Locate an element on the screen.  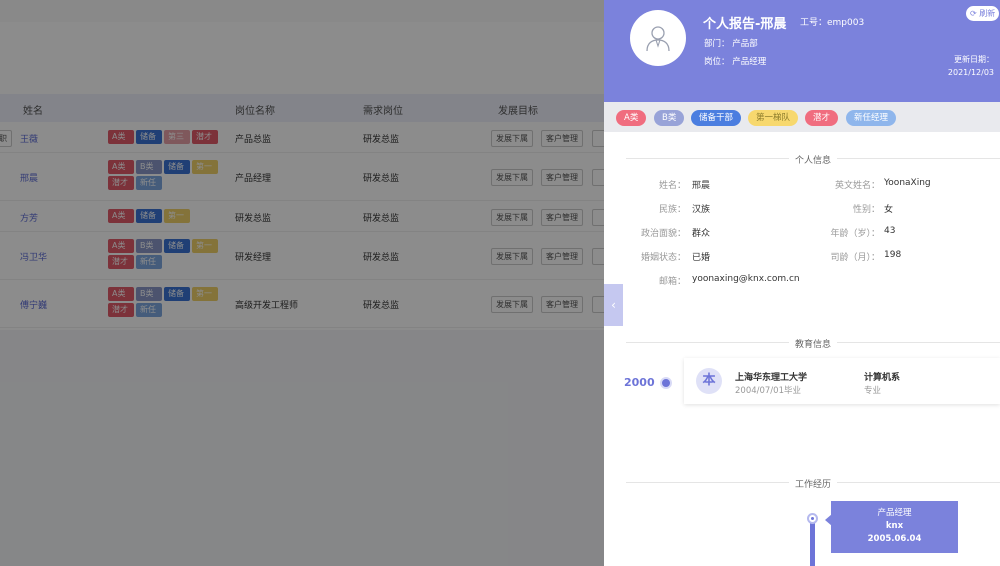
chevron-left-icon: ‹ is located at coordinates (613, 305).